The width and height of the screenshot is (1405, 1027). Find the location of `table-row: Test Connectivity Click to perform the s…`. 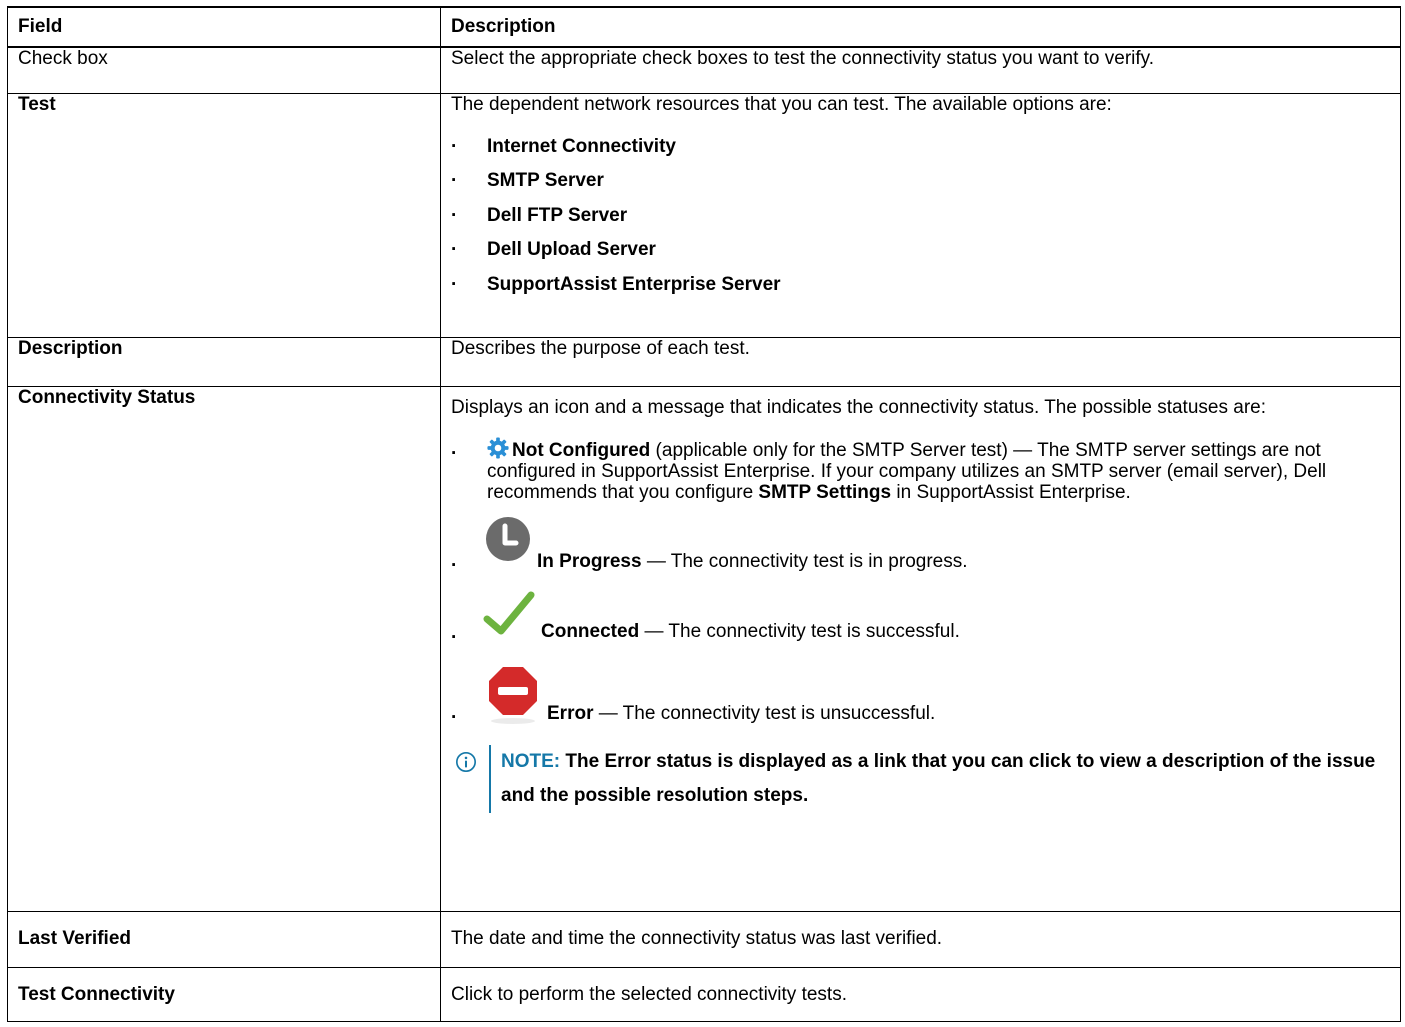

table-row: Test Connectivity Click to perform the s… is located at coordinates (704, 994).